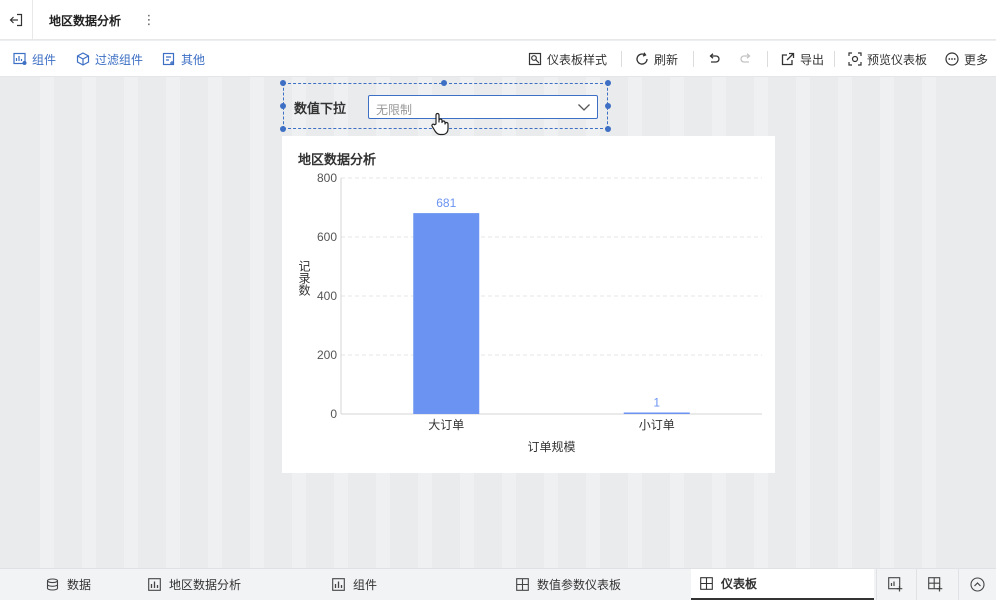  What do you see at coordinates (855, 59) in the screenshot?
I see `preview-icon` at bounding box center [855, 59].